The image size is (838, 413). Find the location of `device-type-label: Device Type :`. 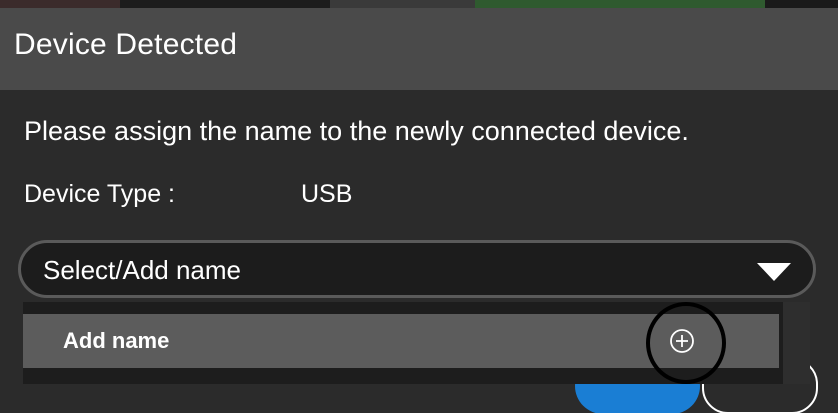

device-type-label: Device Type : is located at coordinates (100, 194).